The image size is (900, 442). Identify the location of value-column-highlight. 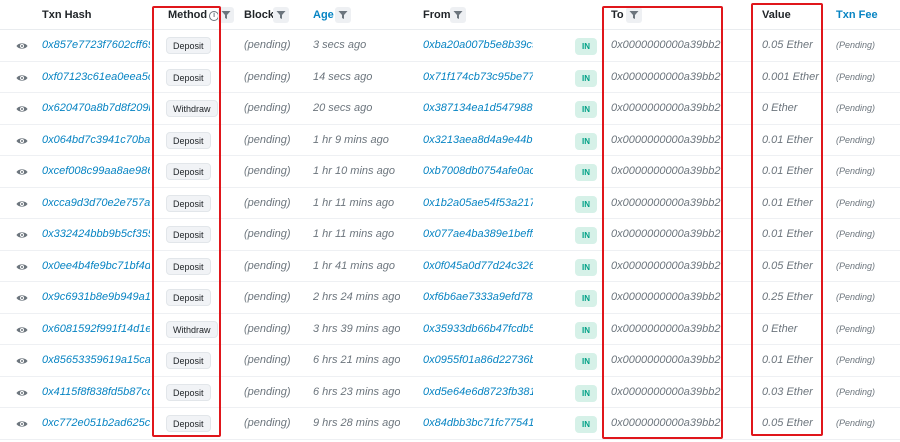
(787, 219).